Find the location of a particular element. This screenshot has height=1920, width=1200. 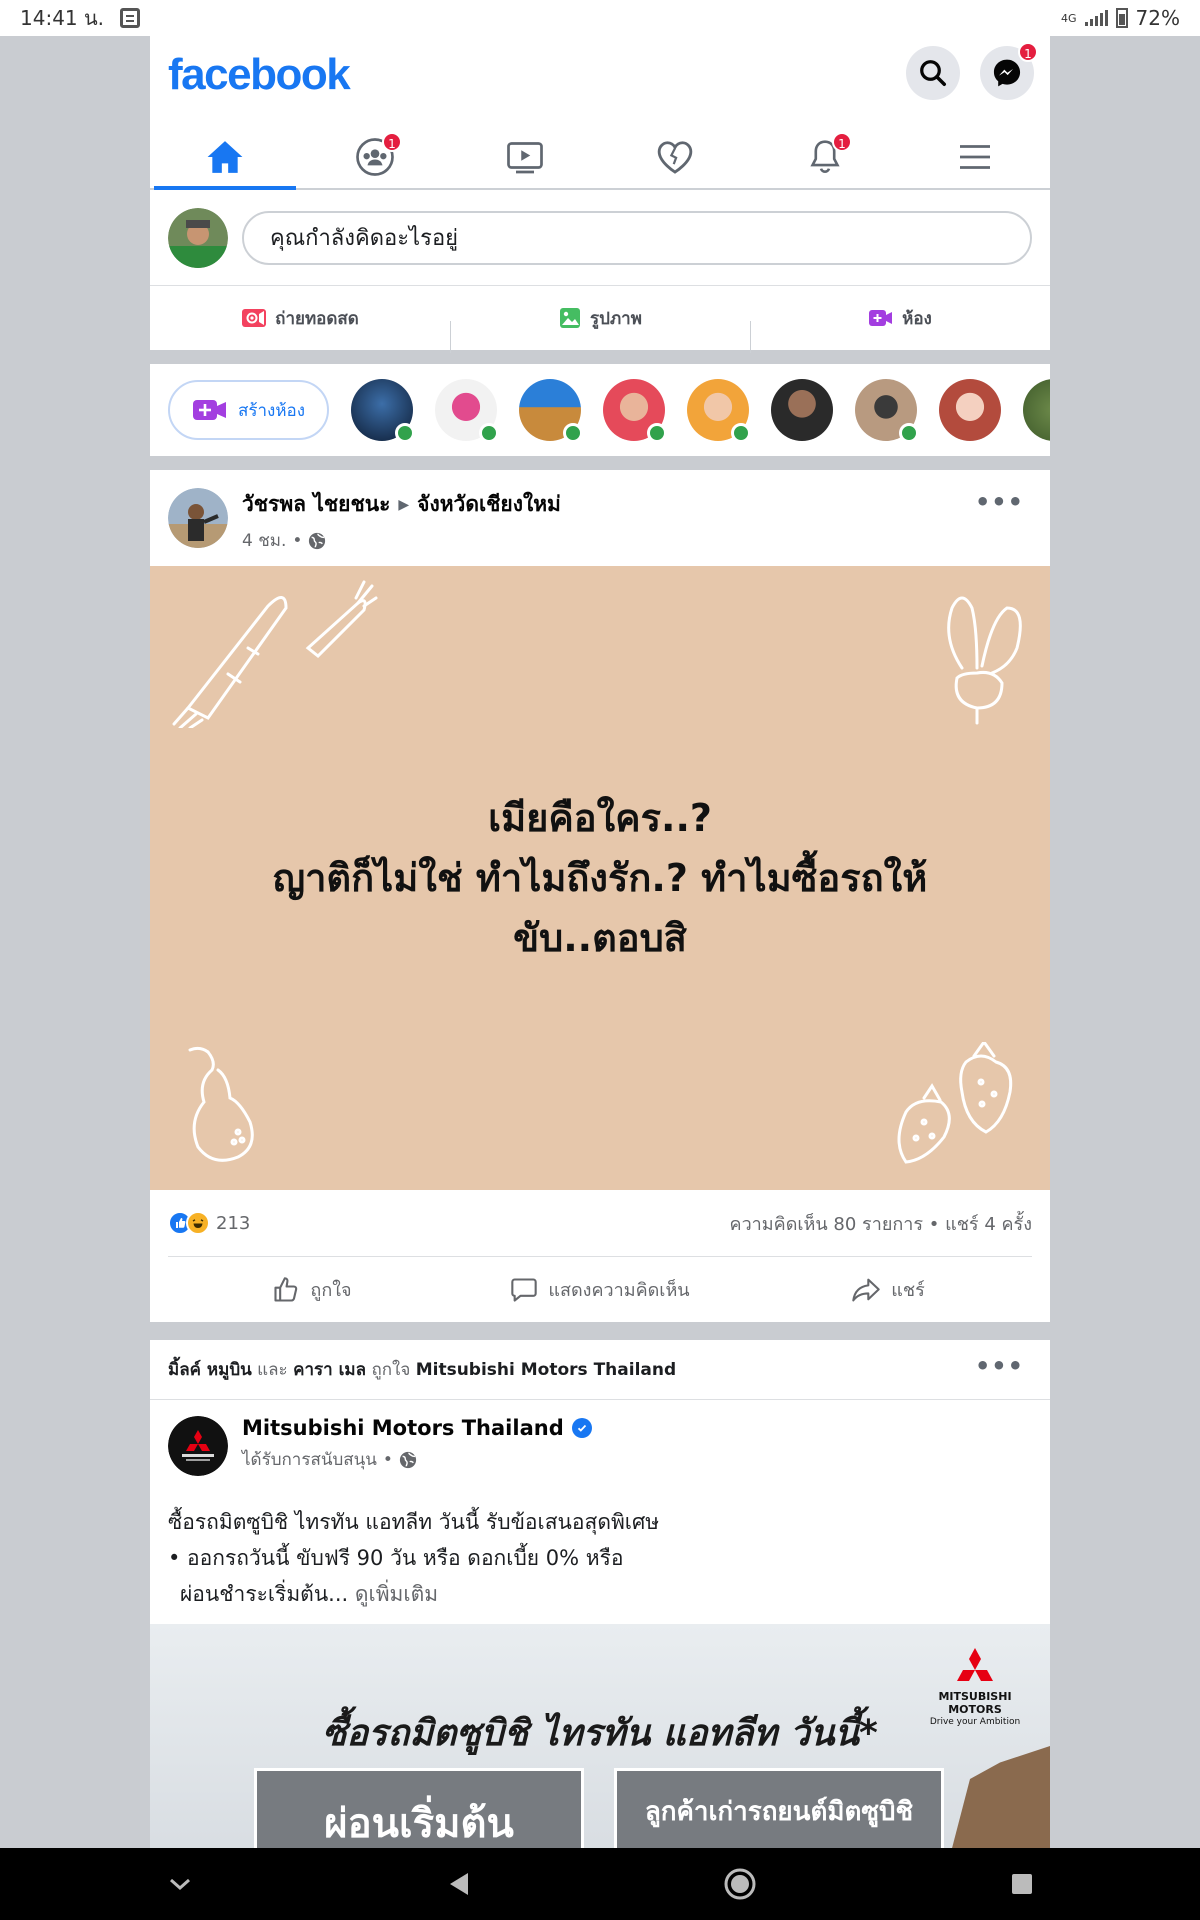

post-text-line: เมียคือใคร..? is located at coordinates (600, 818).